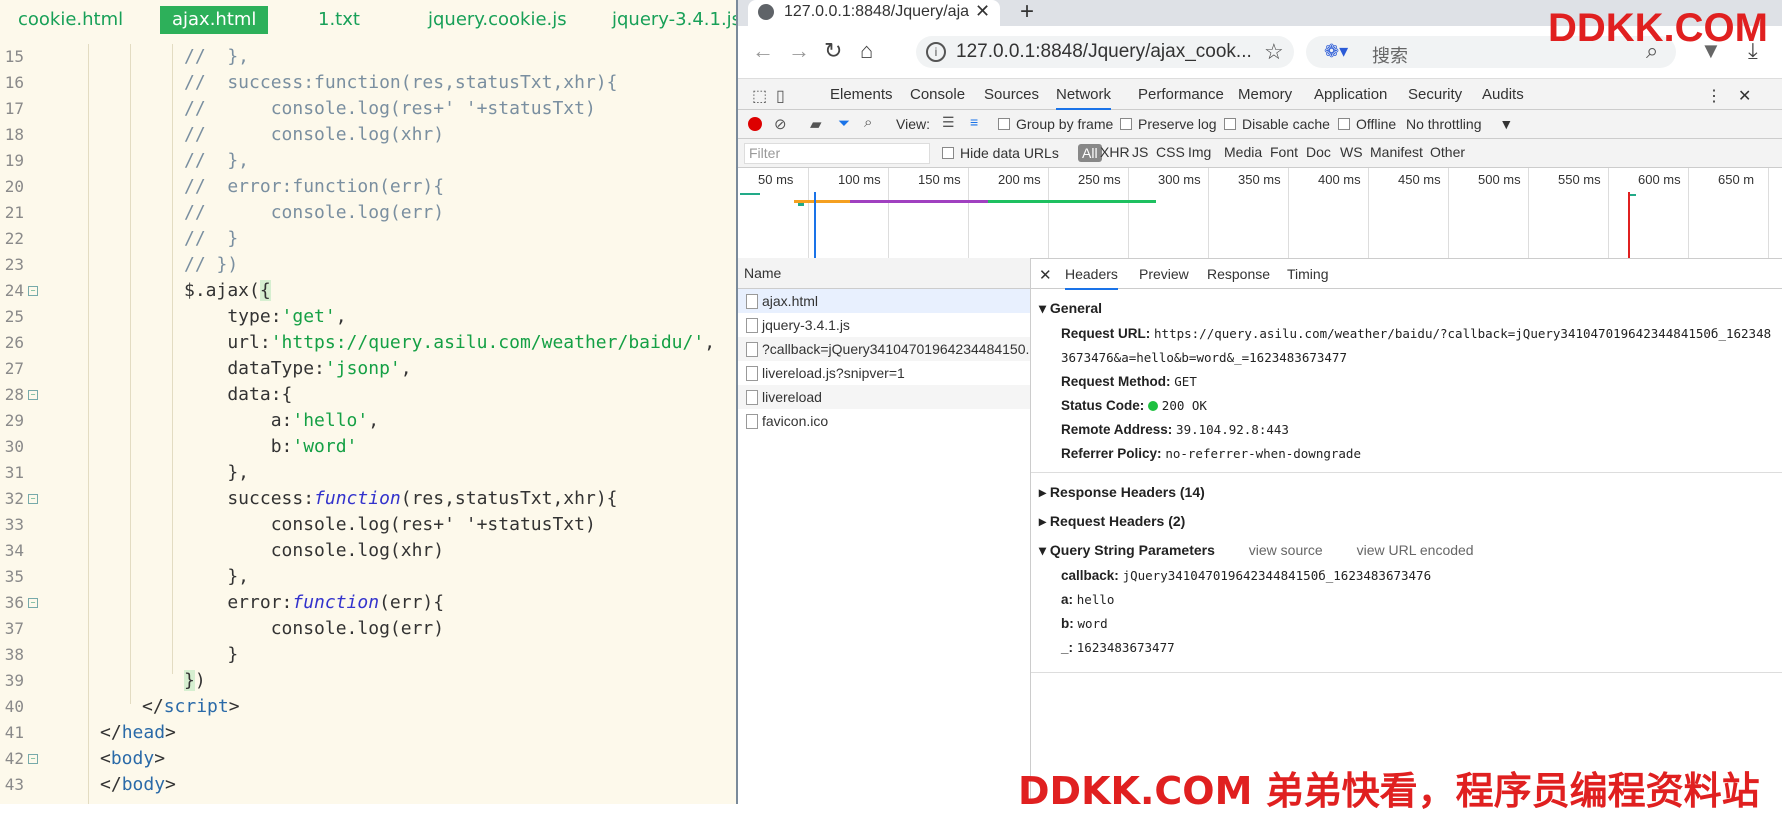  I want to click on browser-tab: 127.0.0.1:8848/Jquery/ajax_coo ✕, so click(874, 13).